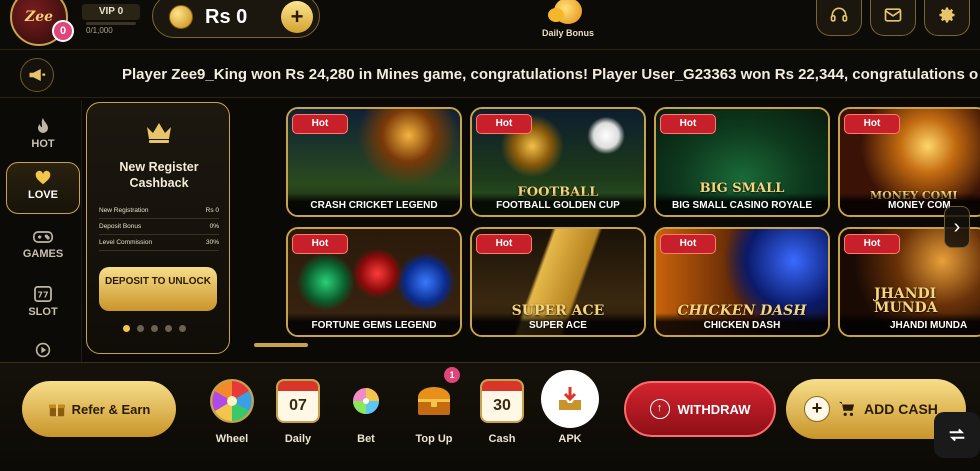 The image size is (980, 471). What do you see at coordinates (159, 211) in the screenshot?
I see `promo-row: New Registration Rs 0` at bounding box center [159, 211].